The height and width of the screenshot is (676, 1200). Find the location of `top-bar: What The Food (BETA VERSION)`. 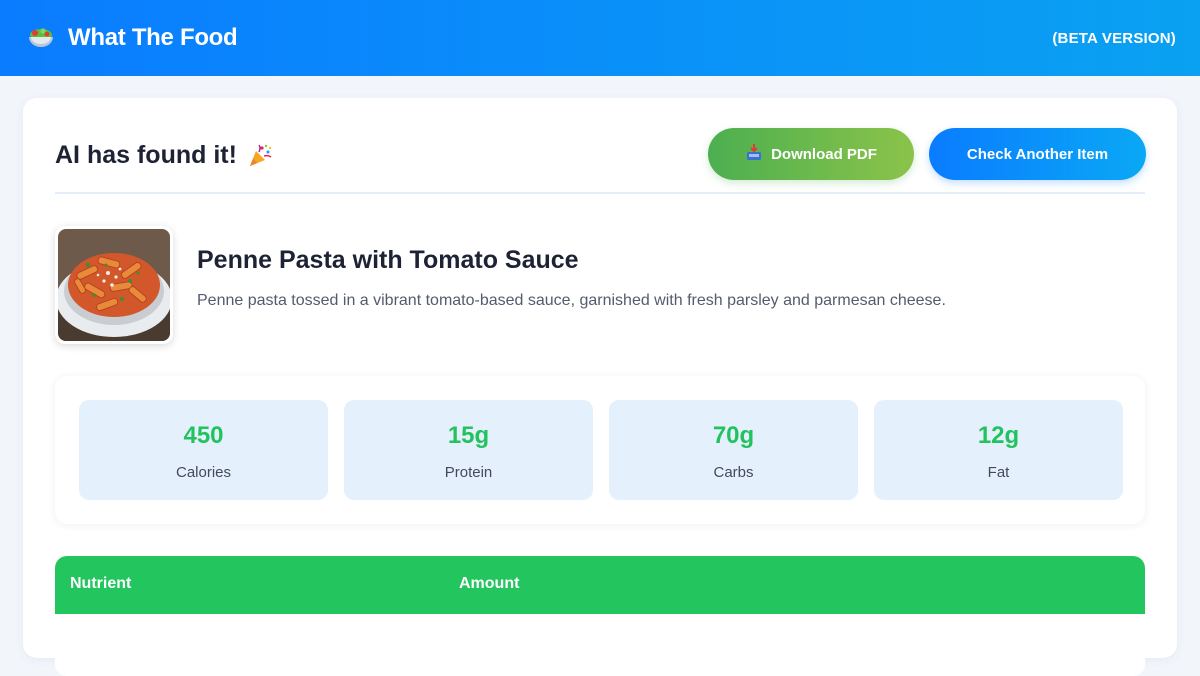

top-bar: What The Food (BETA VERSION) is located at coordinates (600, 38).